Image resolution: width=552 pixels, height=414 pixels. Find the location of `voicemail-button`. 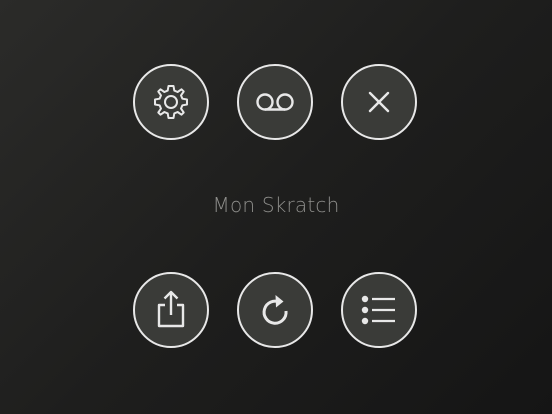

voicemail-button is located at coordinates (275, 102).